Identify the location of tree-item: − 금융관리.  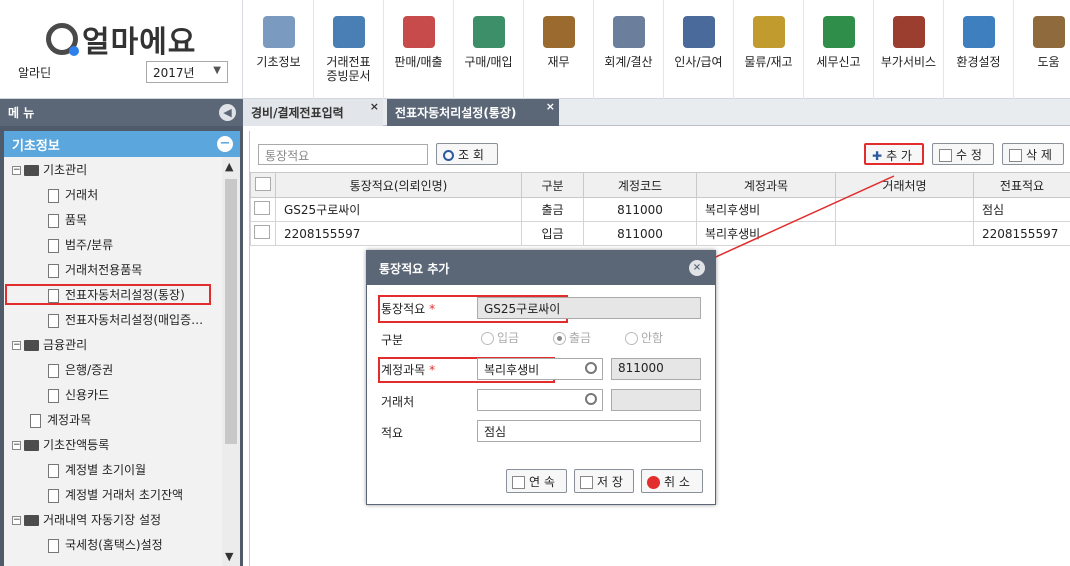
(49, 345).